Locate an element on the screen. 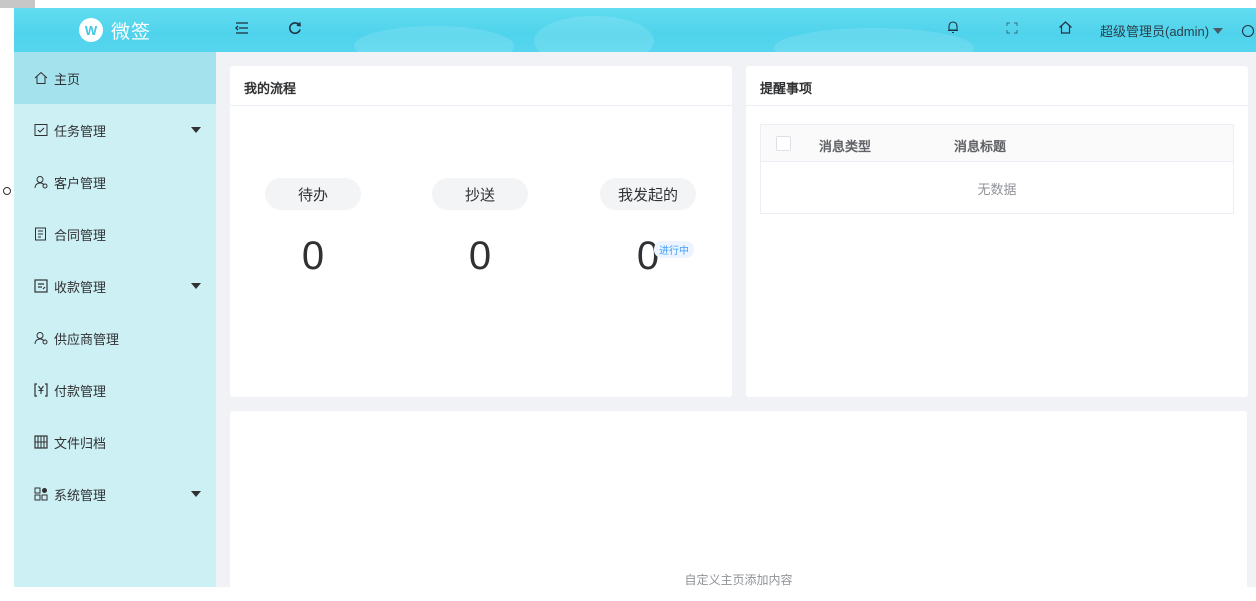  sidebar-item-tasks: 任务管理 is located at coordinates (115, 130).